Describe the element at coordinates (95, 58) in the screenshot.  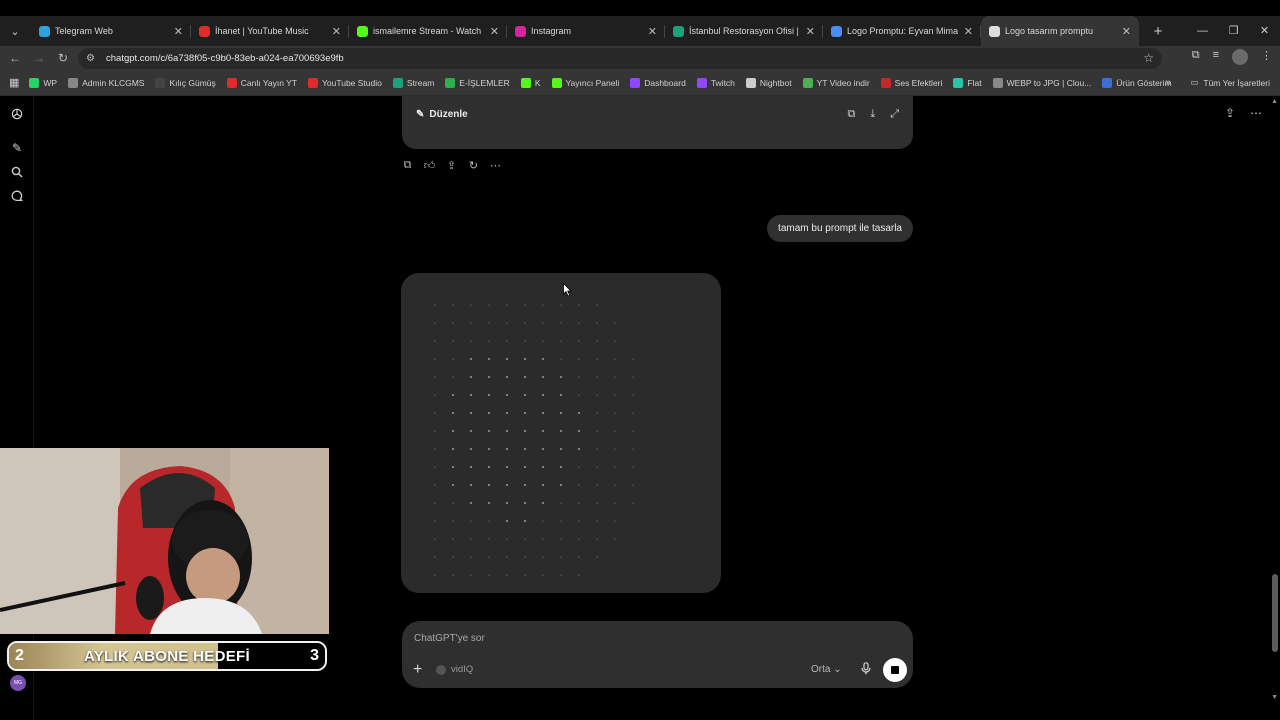
I see `site-info-icon: ⚙` at that location.